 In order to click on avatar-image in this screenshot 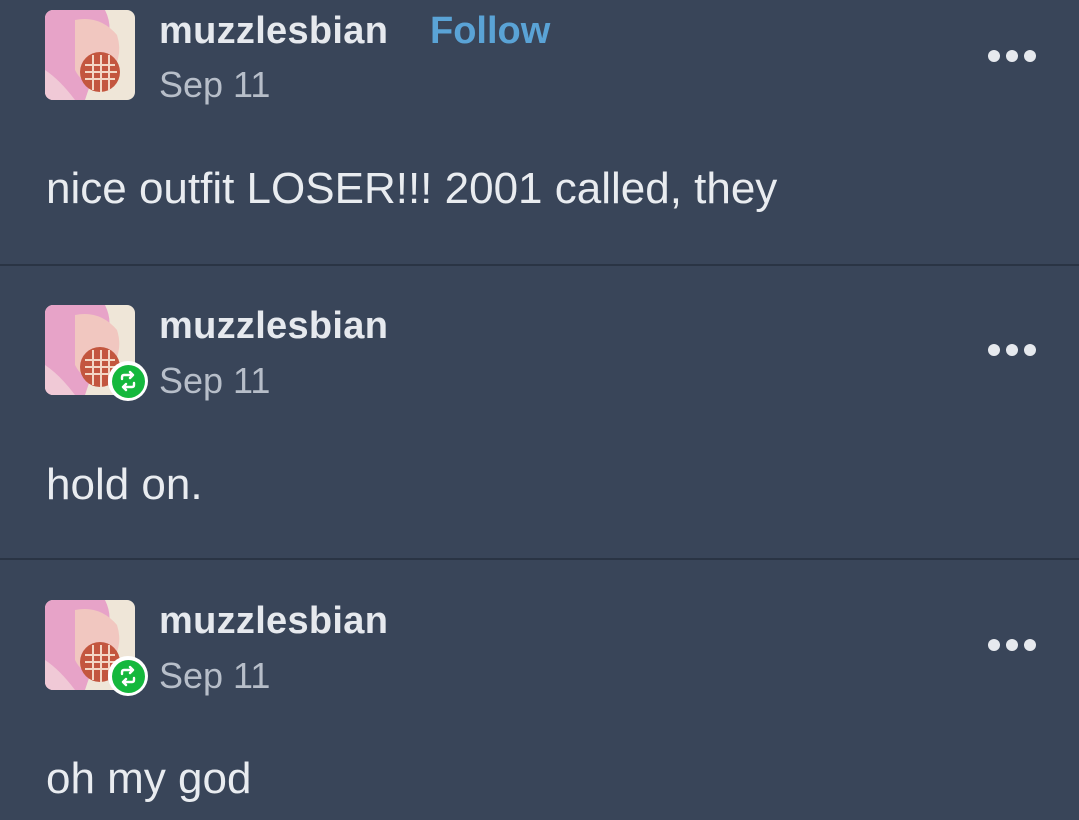, I will do `click(90, 55)`.